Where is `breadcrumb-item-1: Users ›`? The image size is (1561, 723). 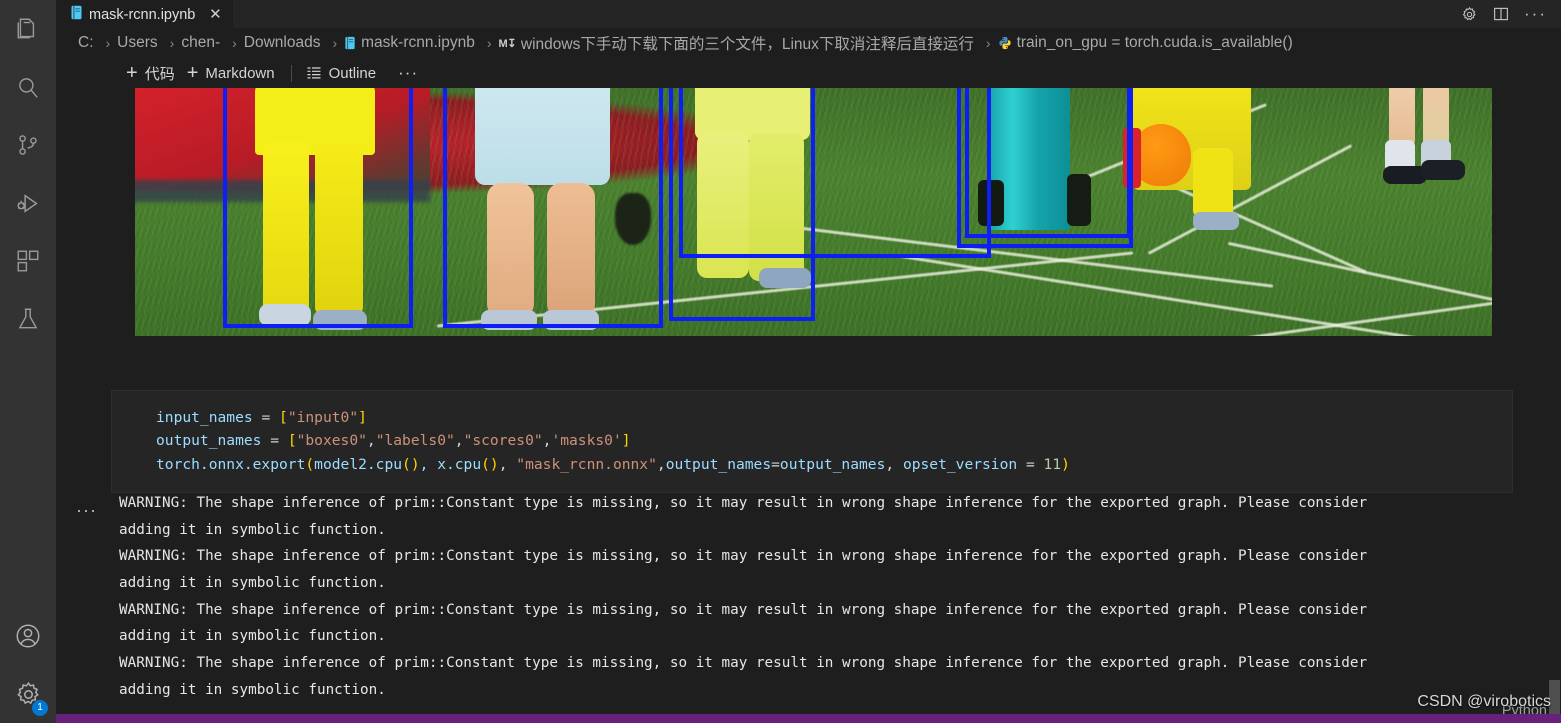 breadcrumb-item-1: Users › is located at coordinates (149, 43).